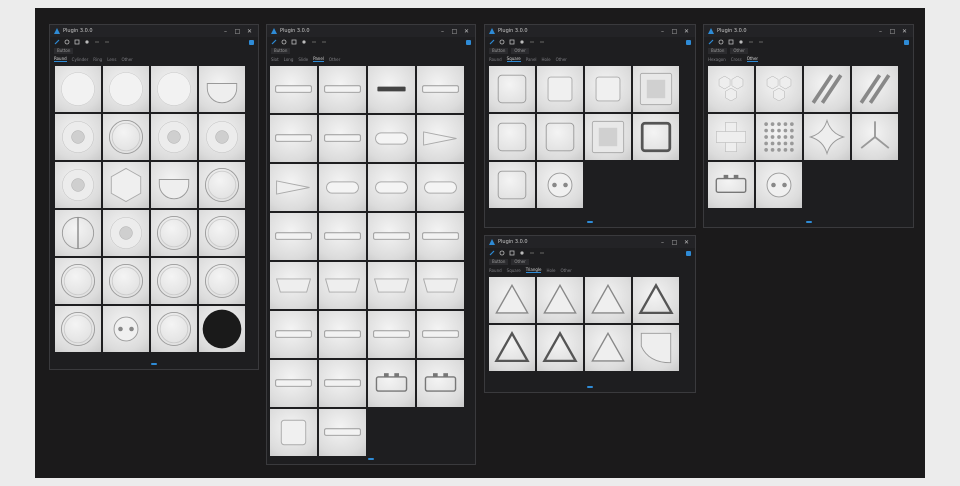 The width and height of the screenshot is (960, 486). What do you see at coordinates (542, 42) in the screenshot?
I see `redo-icon` at bounding box center [542, 42].